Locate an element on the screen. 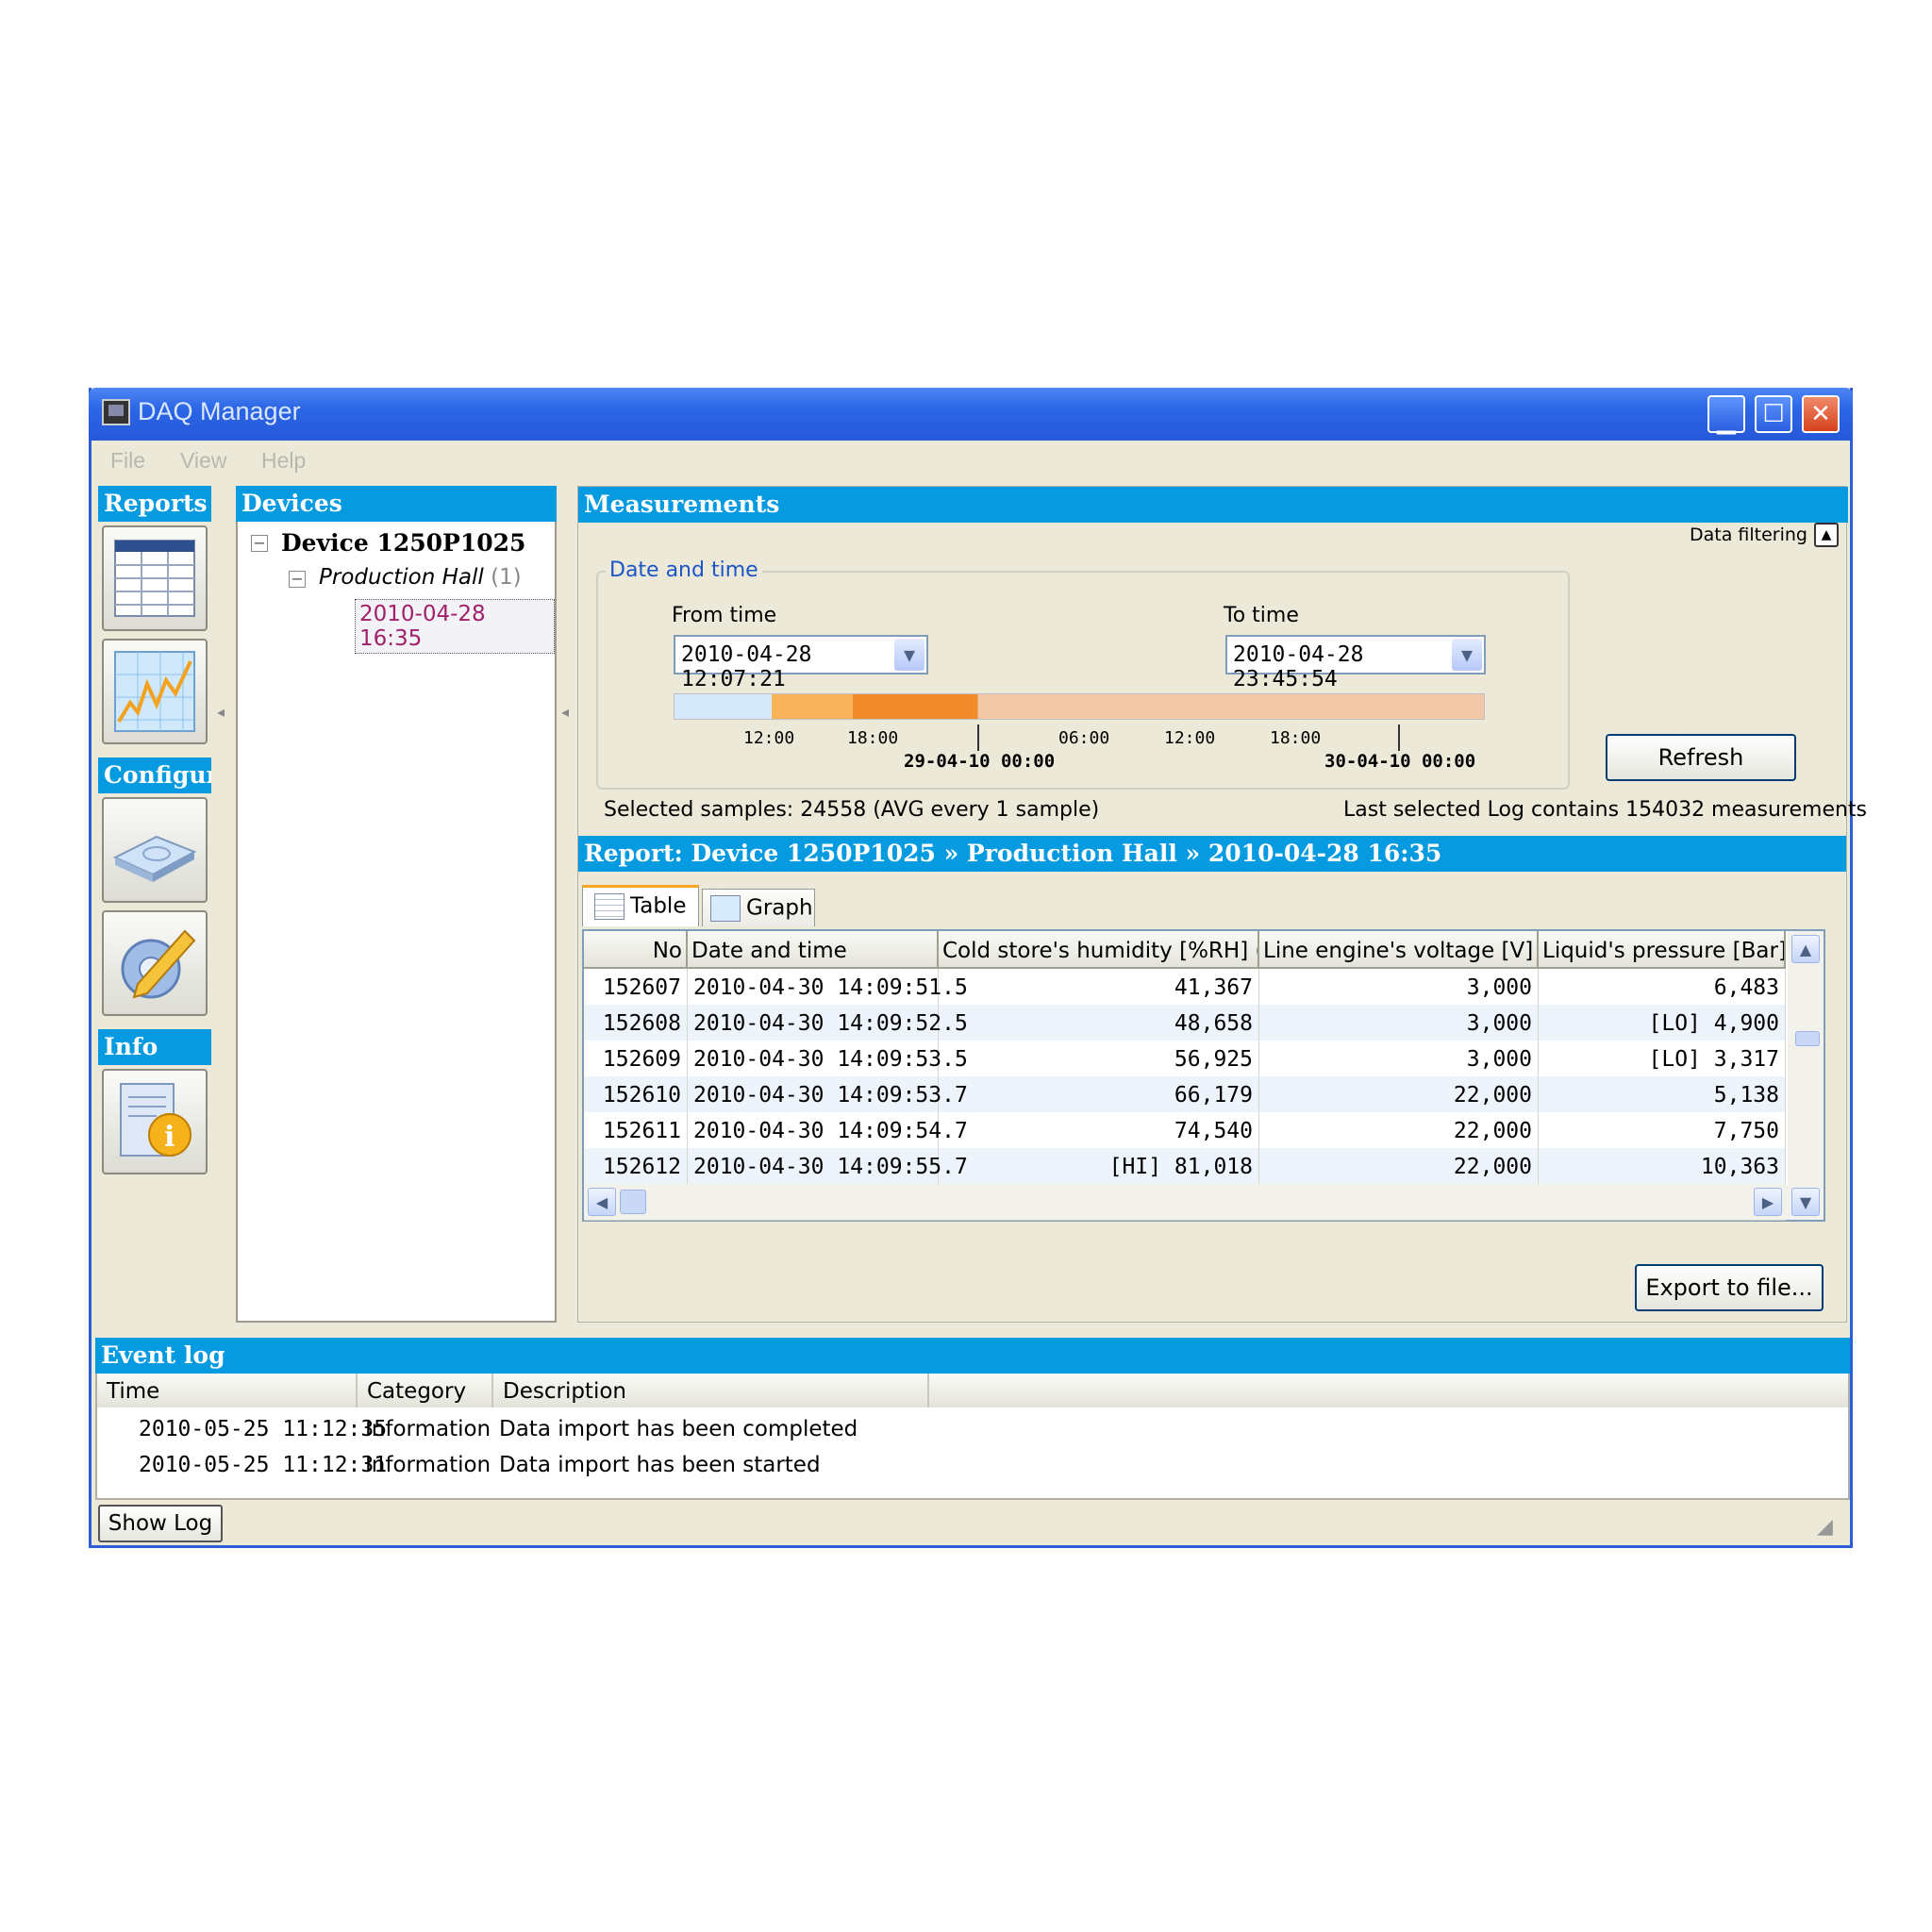  table-cell: 2010-04-30 14:09:55.7 is located at coordinates (828, 1166).